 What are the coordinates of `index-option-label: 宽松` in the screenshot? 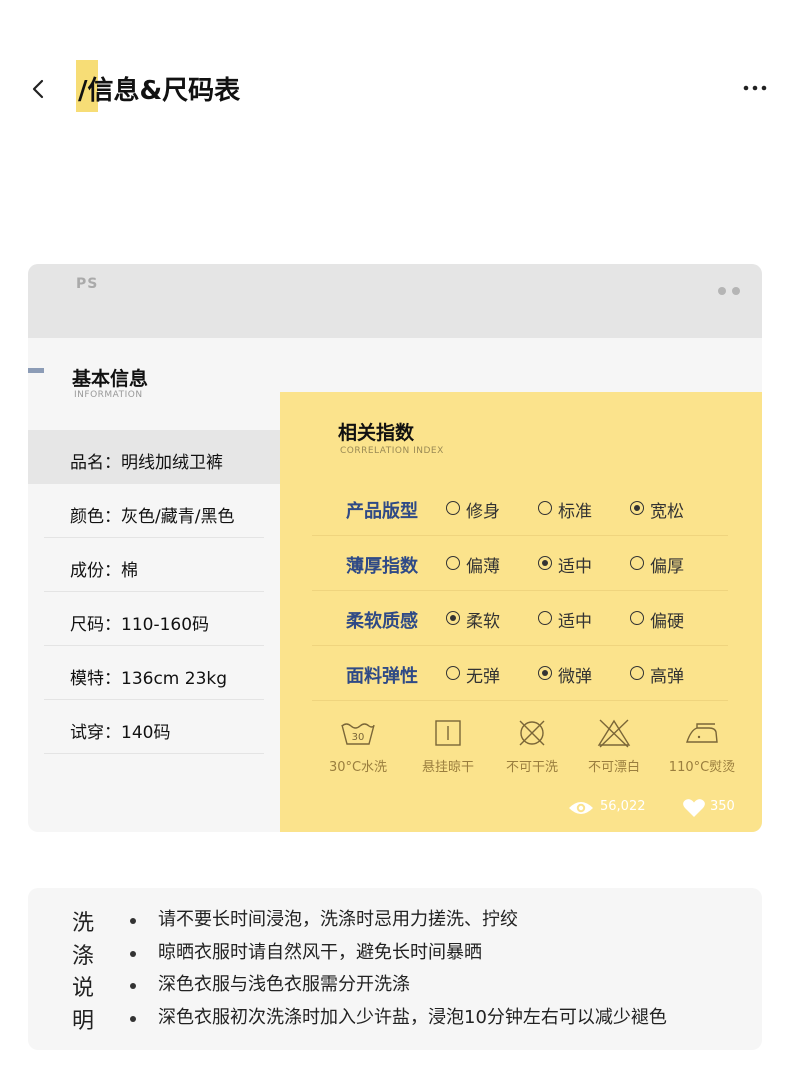 It's located at (667, 512).